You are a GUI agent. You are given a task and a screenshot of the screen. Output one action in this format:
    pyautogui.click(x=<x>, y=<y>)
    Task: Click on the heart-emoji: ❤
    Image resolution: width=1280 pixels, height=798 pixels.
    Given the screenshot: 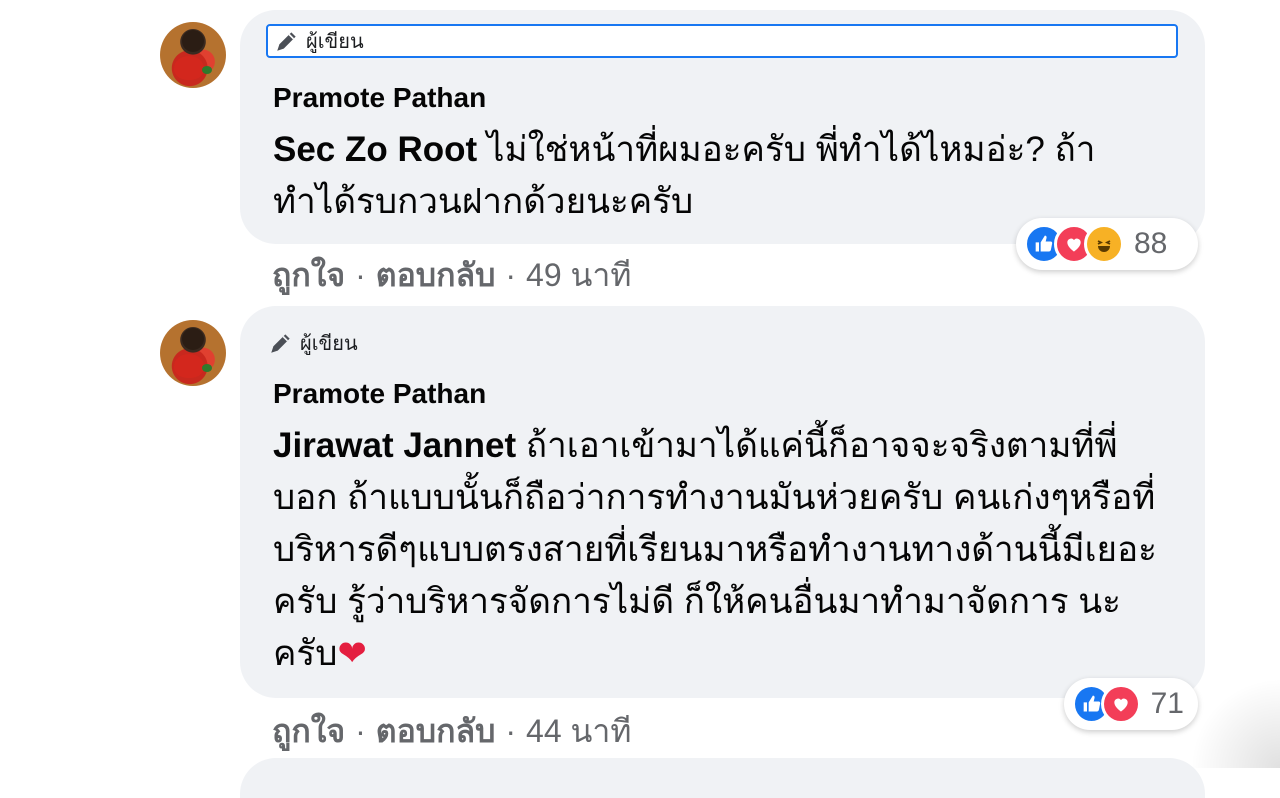 What is the action you would take?
    pyautogui.click(x=351, y=653)
    